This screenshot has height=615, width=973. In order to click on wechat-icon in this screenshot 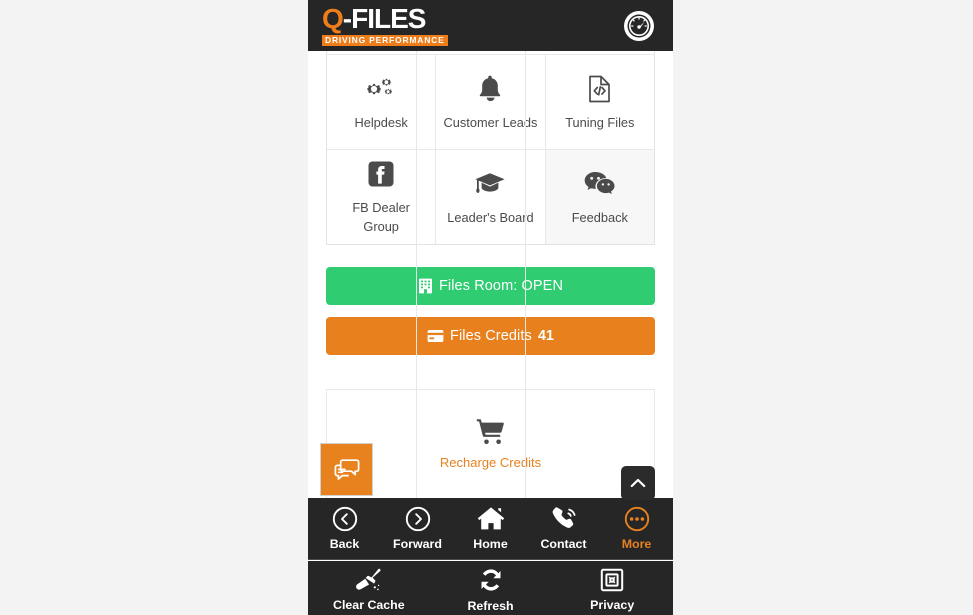, I will do `click(599, 184)`.